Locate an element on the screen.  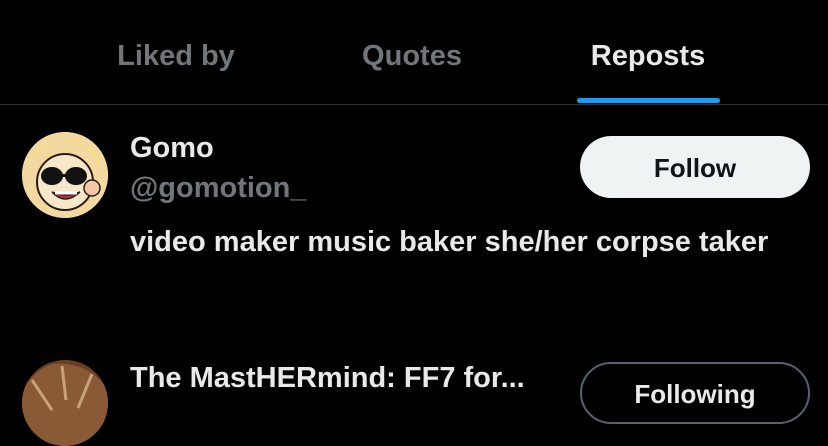
cartoon-avatar-icon is located at coordinates (65, 175).